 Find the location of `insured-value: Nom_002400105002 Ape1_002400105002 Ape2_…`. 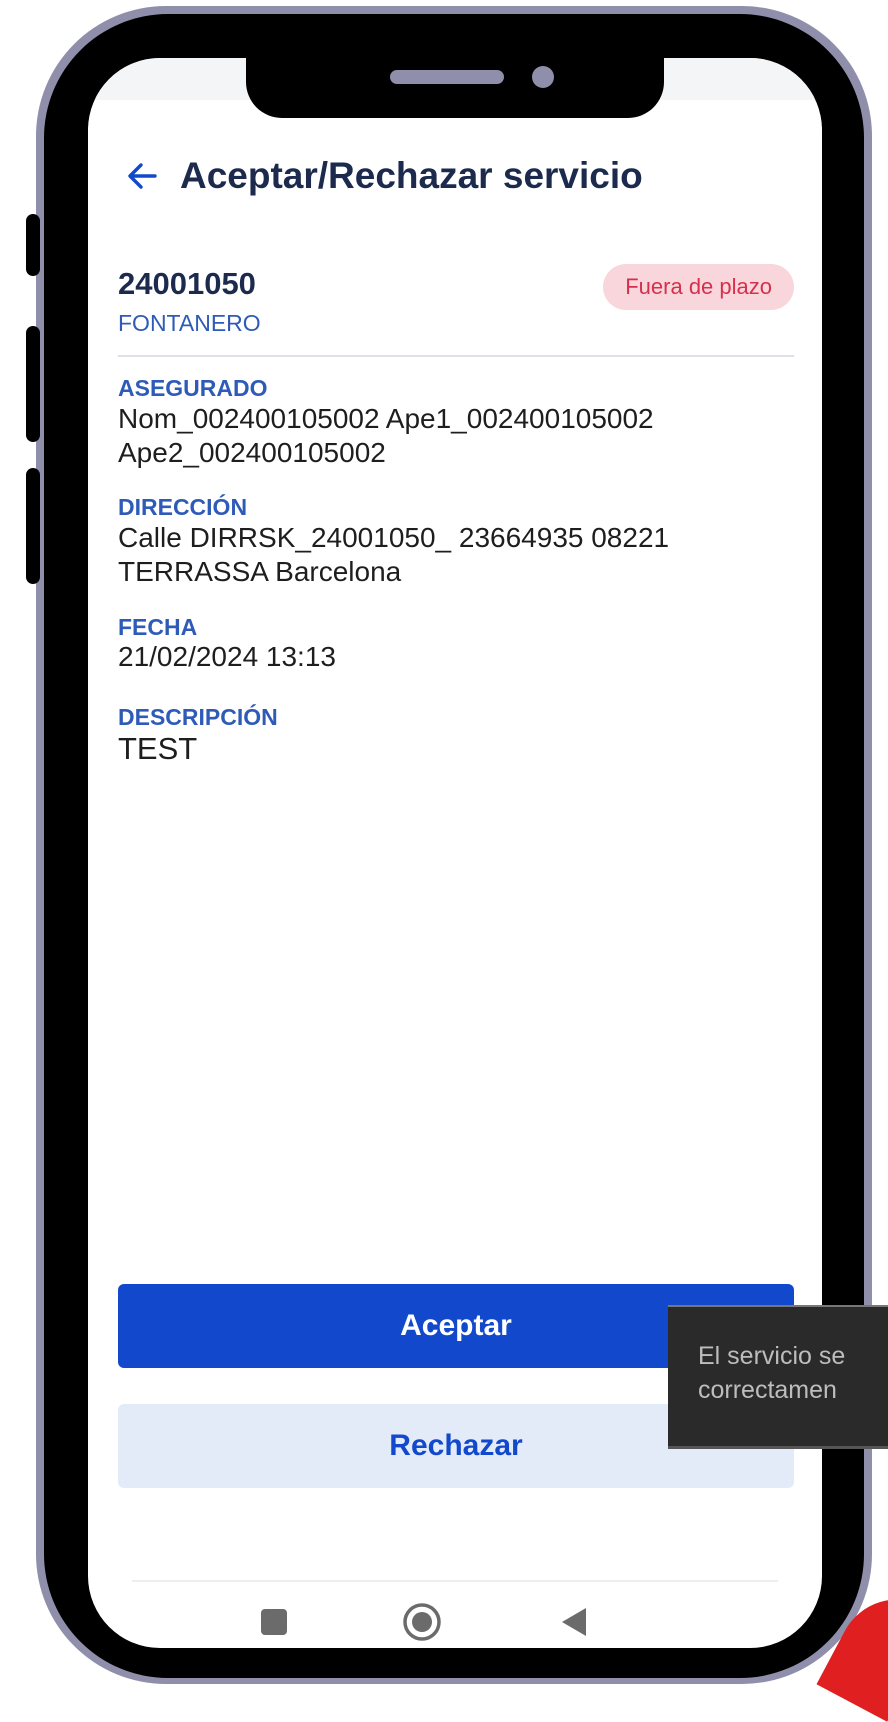

insured-value: Nom_002400105002 Ape1_002400105002 Ape2_… is located at coordinates (386, 435).